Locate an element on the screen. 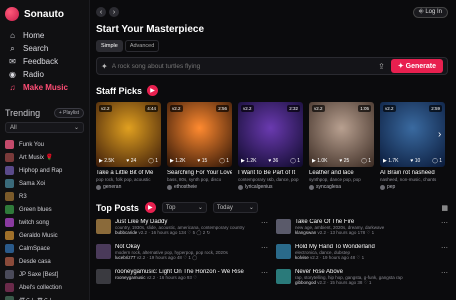 This screenshot has width=456, height=300. login-button: ⎆ Log In is located at coordinates (430, 12).